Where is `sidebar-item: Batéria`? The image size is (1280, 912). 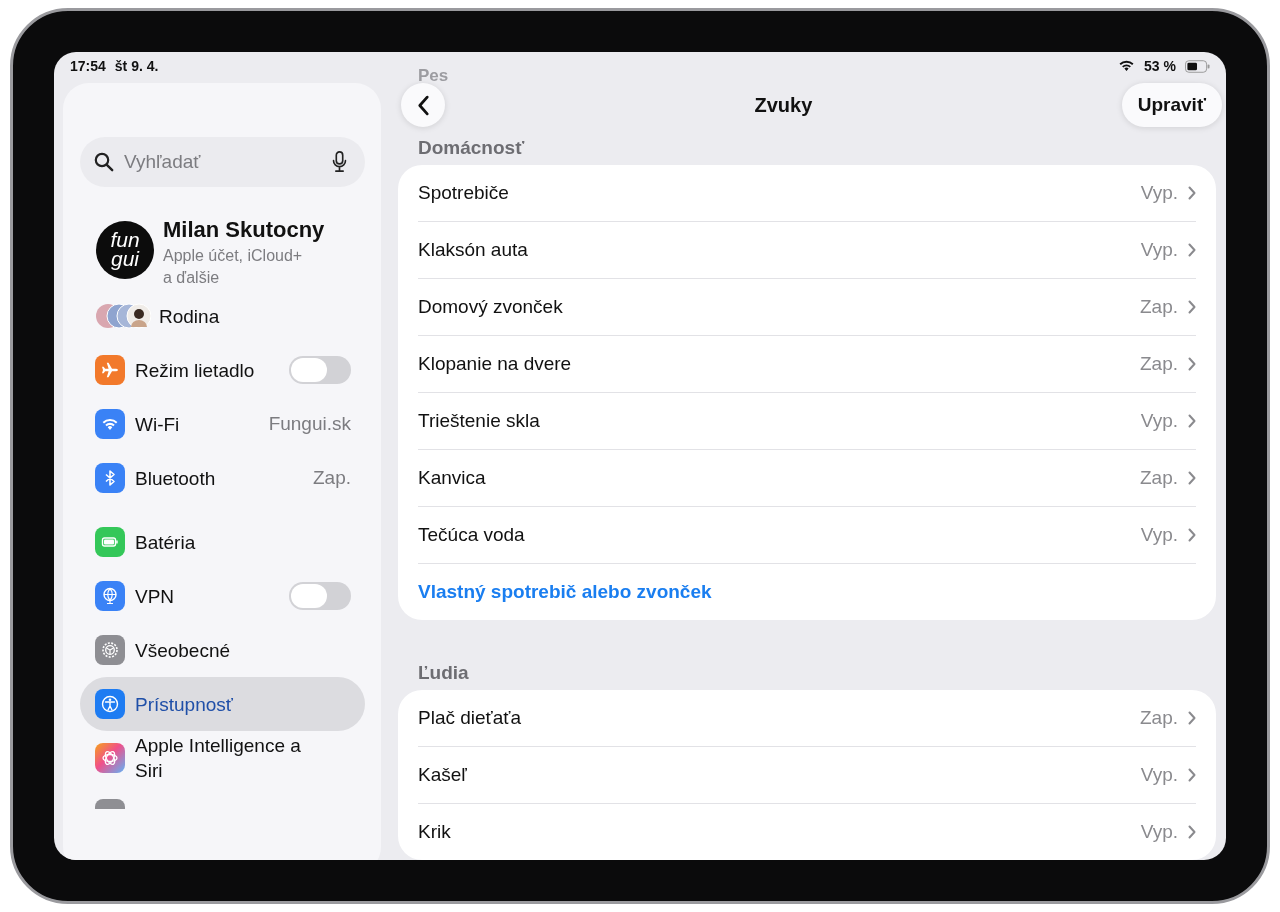
sidebar-item: Batéria is located at coordinates (222, 542).